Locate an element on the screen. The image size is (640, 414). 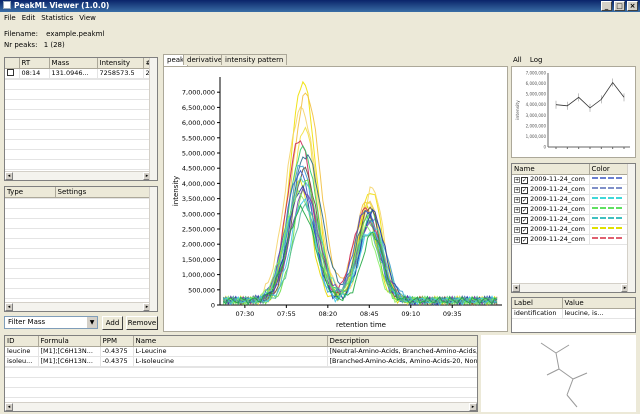
table-row: 08:14 131.0946... 7258573.5 28 is located at coordinates (78, 73).